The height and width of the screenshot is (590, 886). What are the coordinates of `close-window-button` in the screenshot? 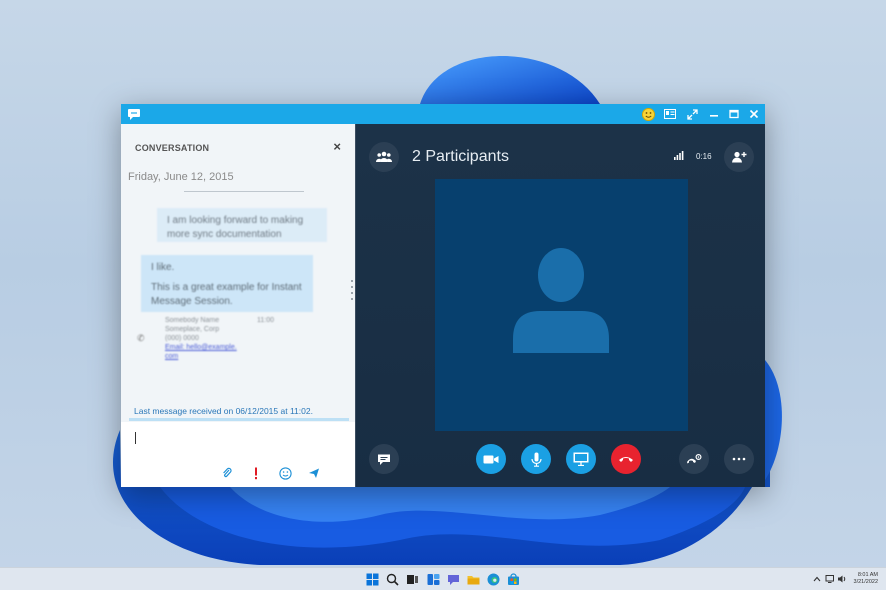 It's located at (754, 114).